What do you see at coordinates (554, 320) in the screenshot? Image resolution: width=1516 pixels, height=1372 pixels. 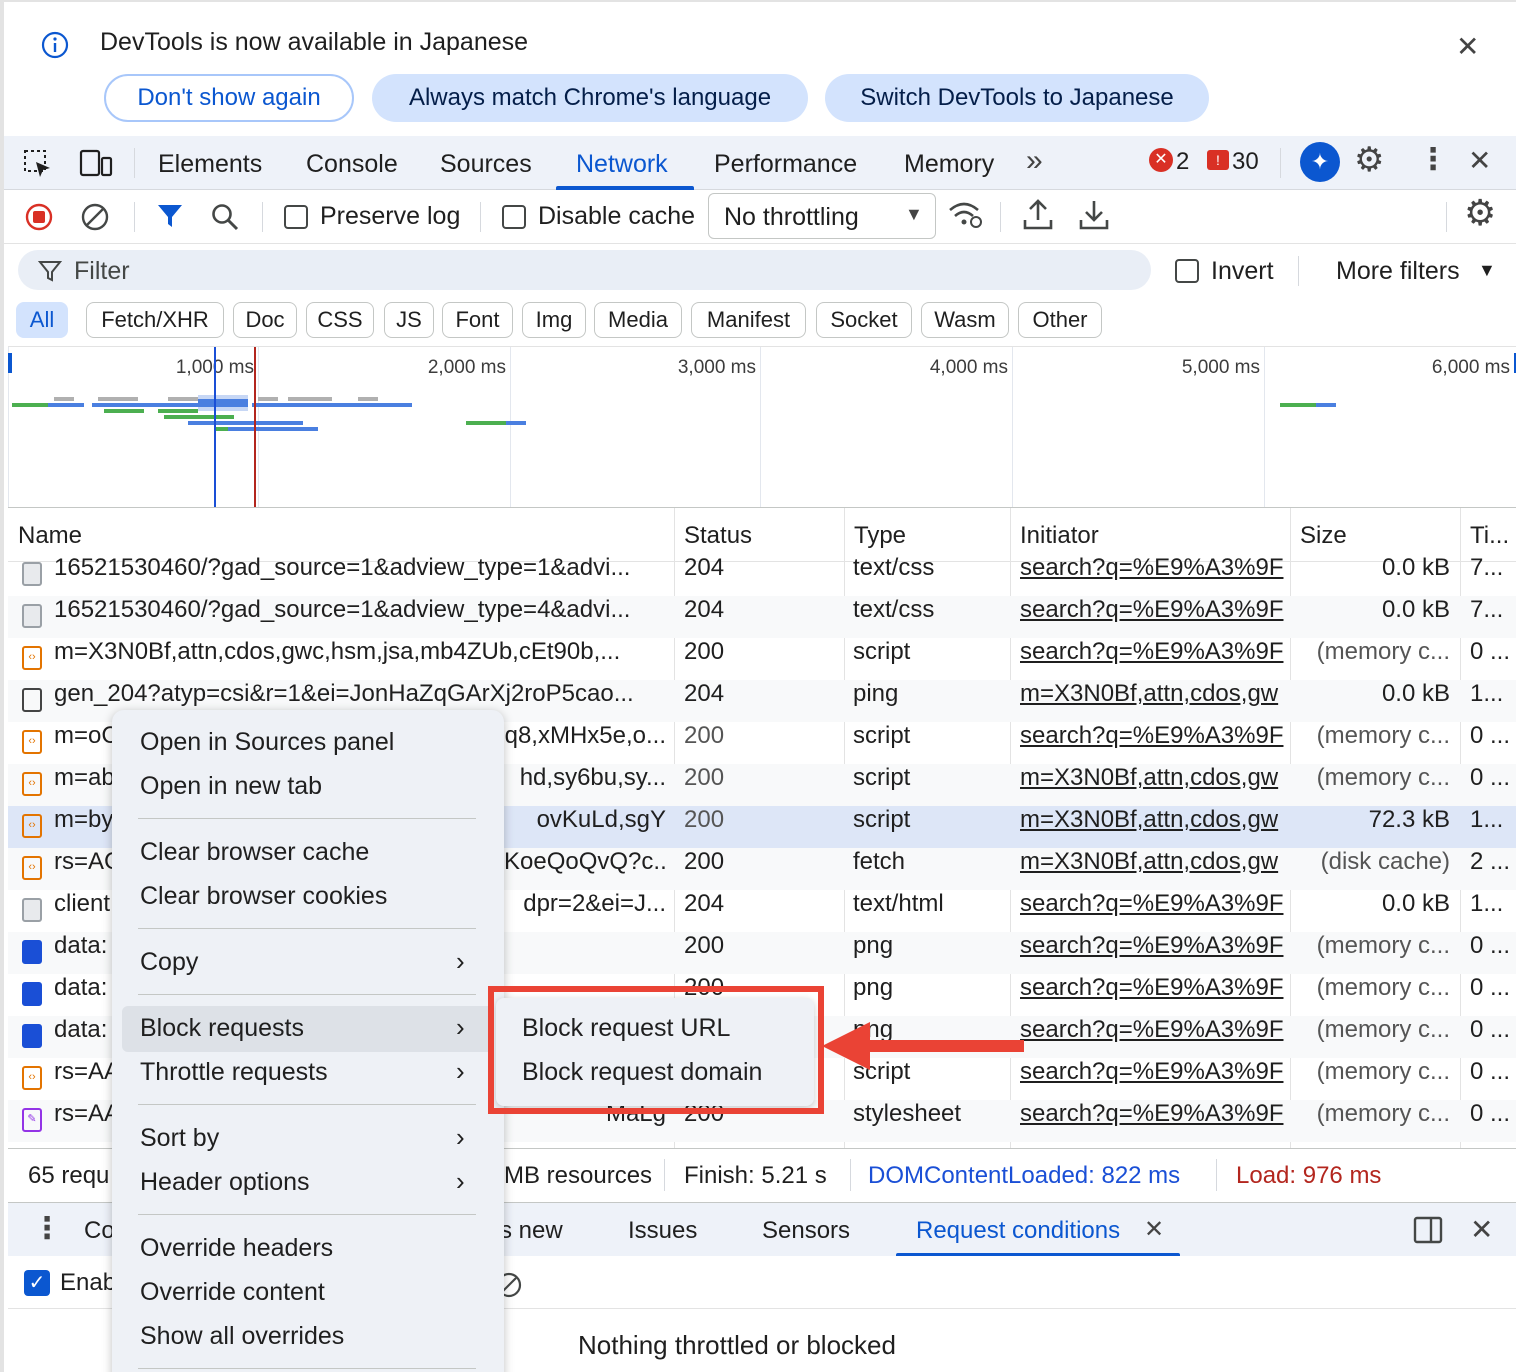 I see `type-filter-img: Img` at bounding box center [554, 320].